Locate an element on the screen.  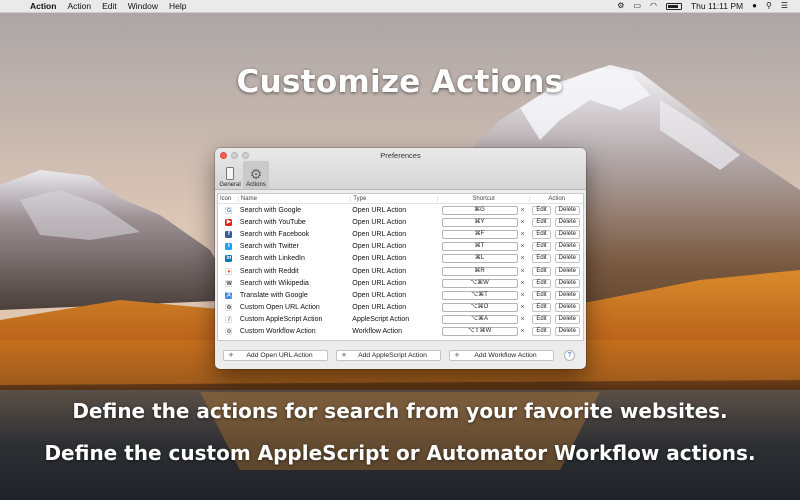
column-header-name: Name is located at coordinates (293, 198).